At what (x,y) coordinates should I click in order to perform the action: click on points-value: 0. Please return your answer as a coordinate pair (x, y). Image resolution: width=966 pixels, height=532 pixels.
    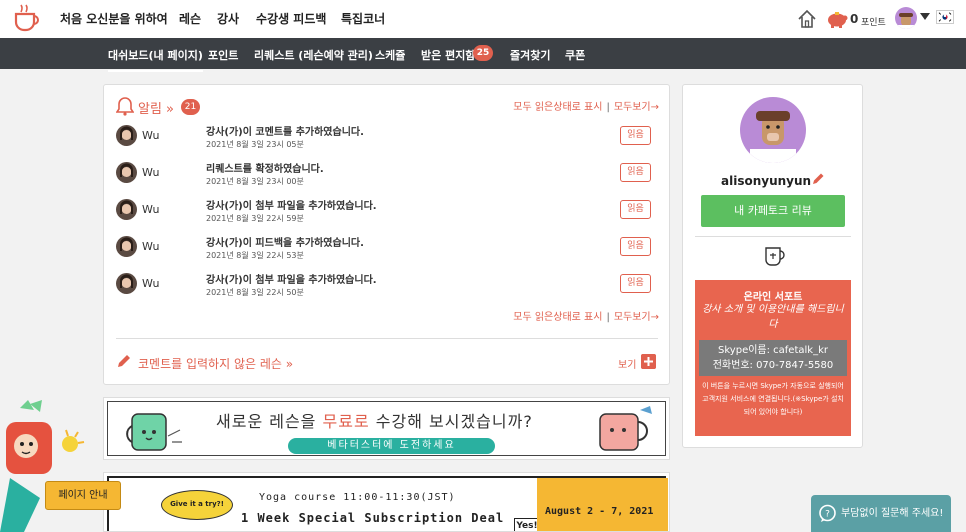
    Looking at the image, I should click on (854, 19).